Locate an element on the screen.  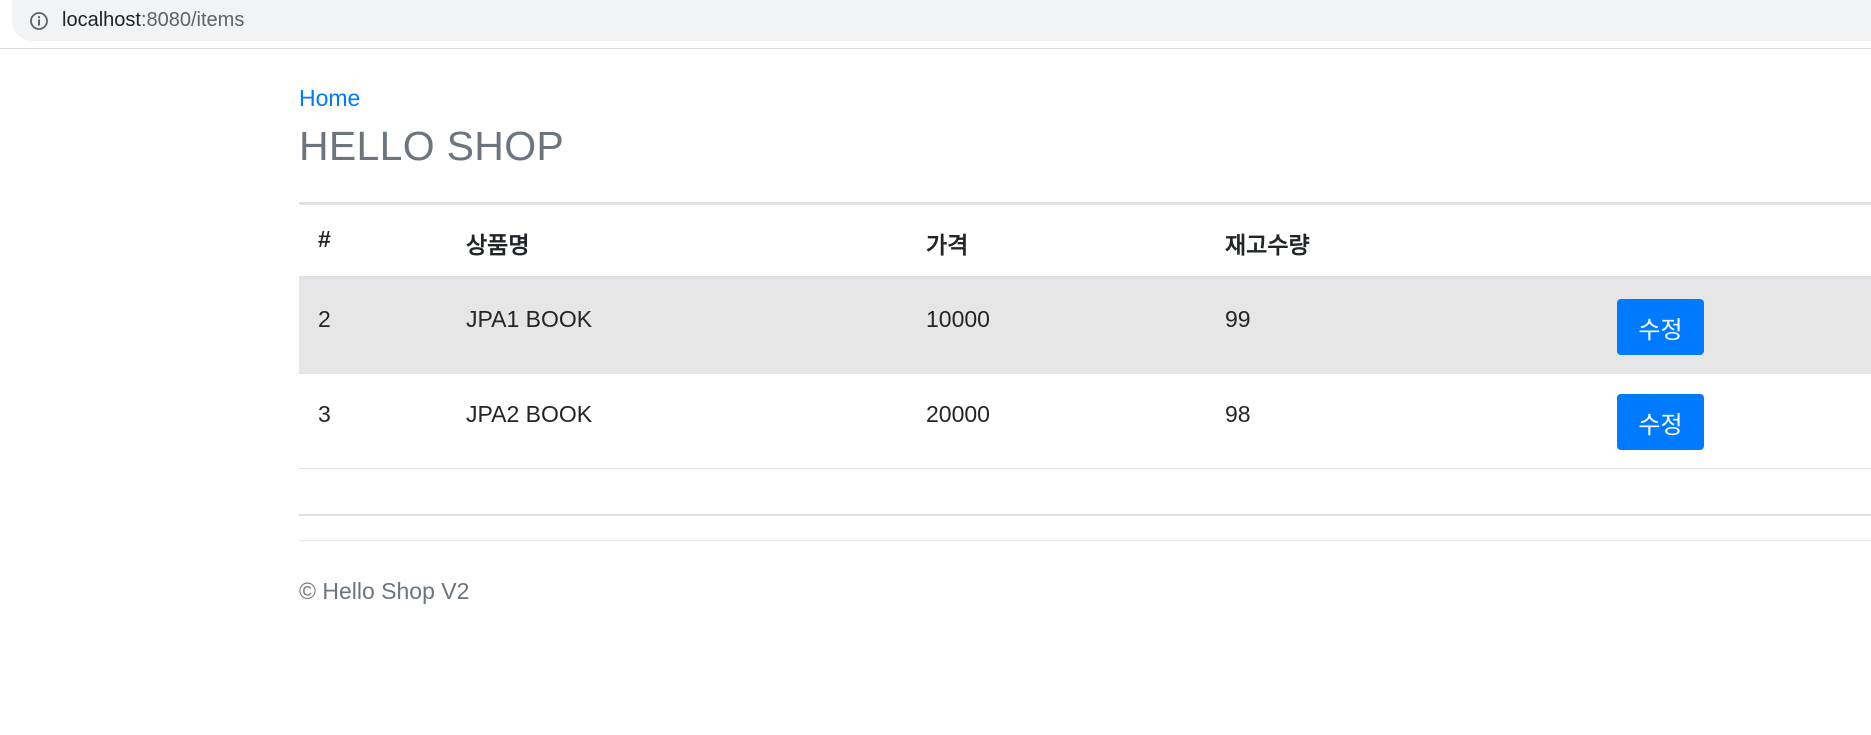
home-link: Home is located at coordinates (329, 98).